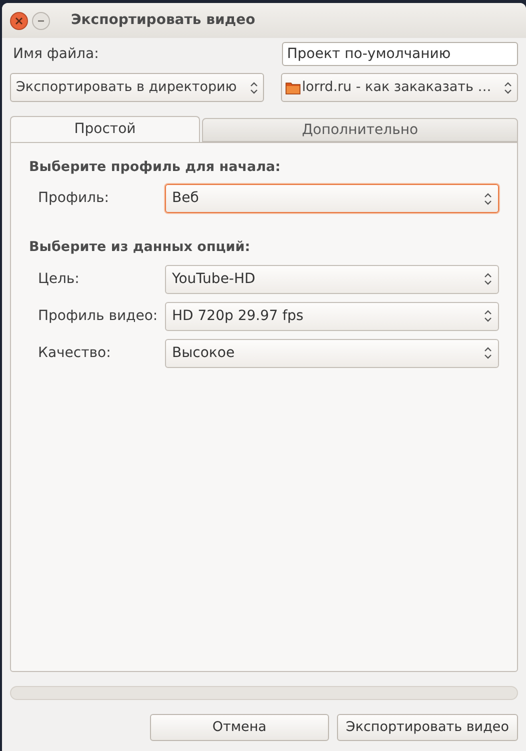 The width and height of the screenshot is (526, 751). What do you see at coordinates (332, 199) in the screenshot?
I see `dropdown: Веб` at bounding box center [332, 199].